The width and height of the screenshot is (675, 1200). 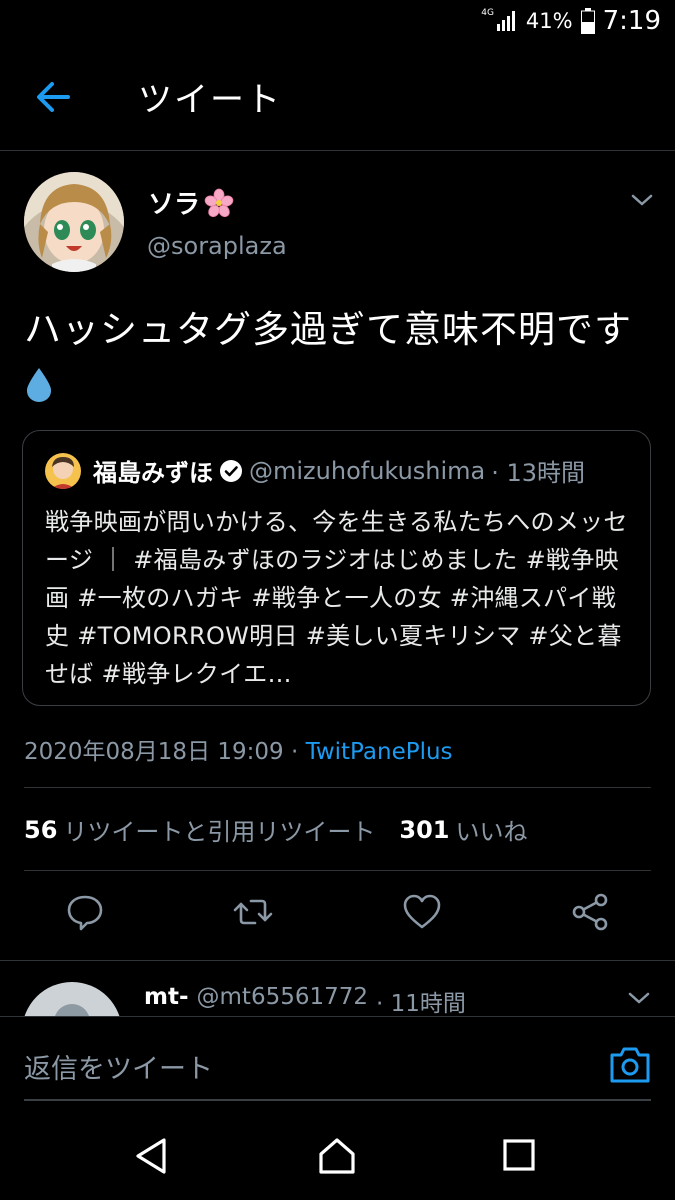 What do you see at coordinates (492, 829) in the screenshot?
I see `like-label: いいね` at bounding box center [492, 829].